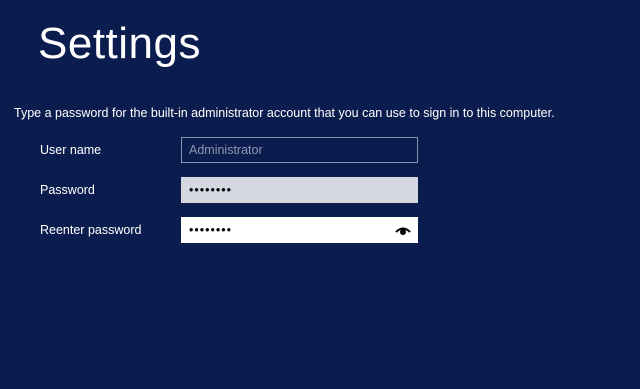  Describe the element at coordinates (403, 230) in the screenshot. I see `eye-icon` at that location.